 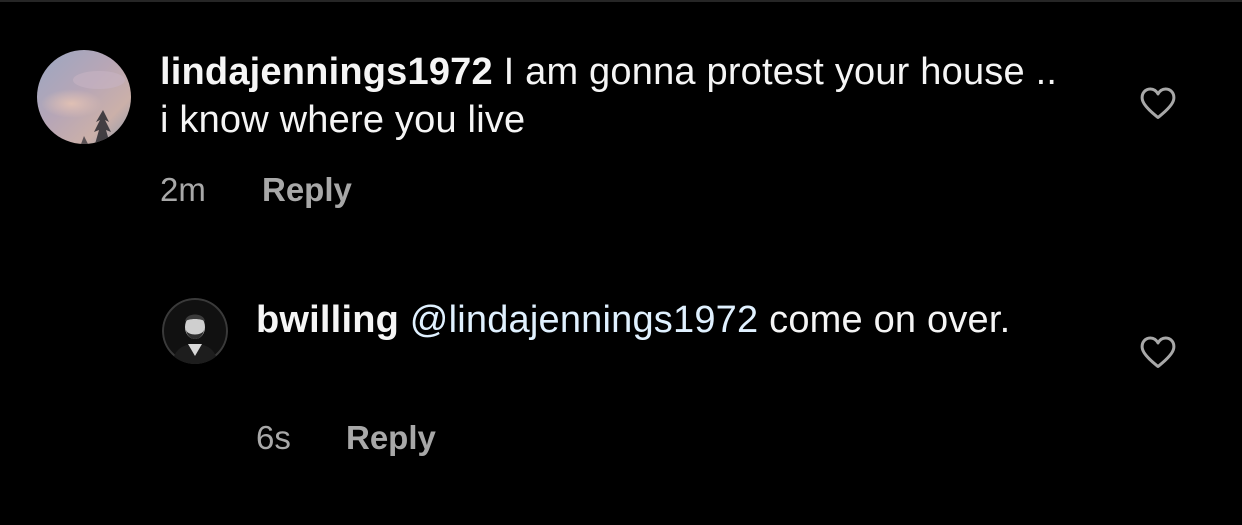 I want to click on comment-body: come on over., so click(x=884, y=320).